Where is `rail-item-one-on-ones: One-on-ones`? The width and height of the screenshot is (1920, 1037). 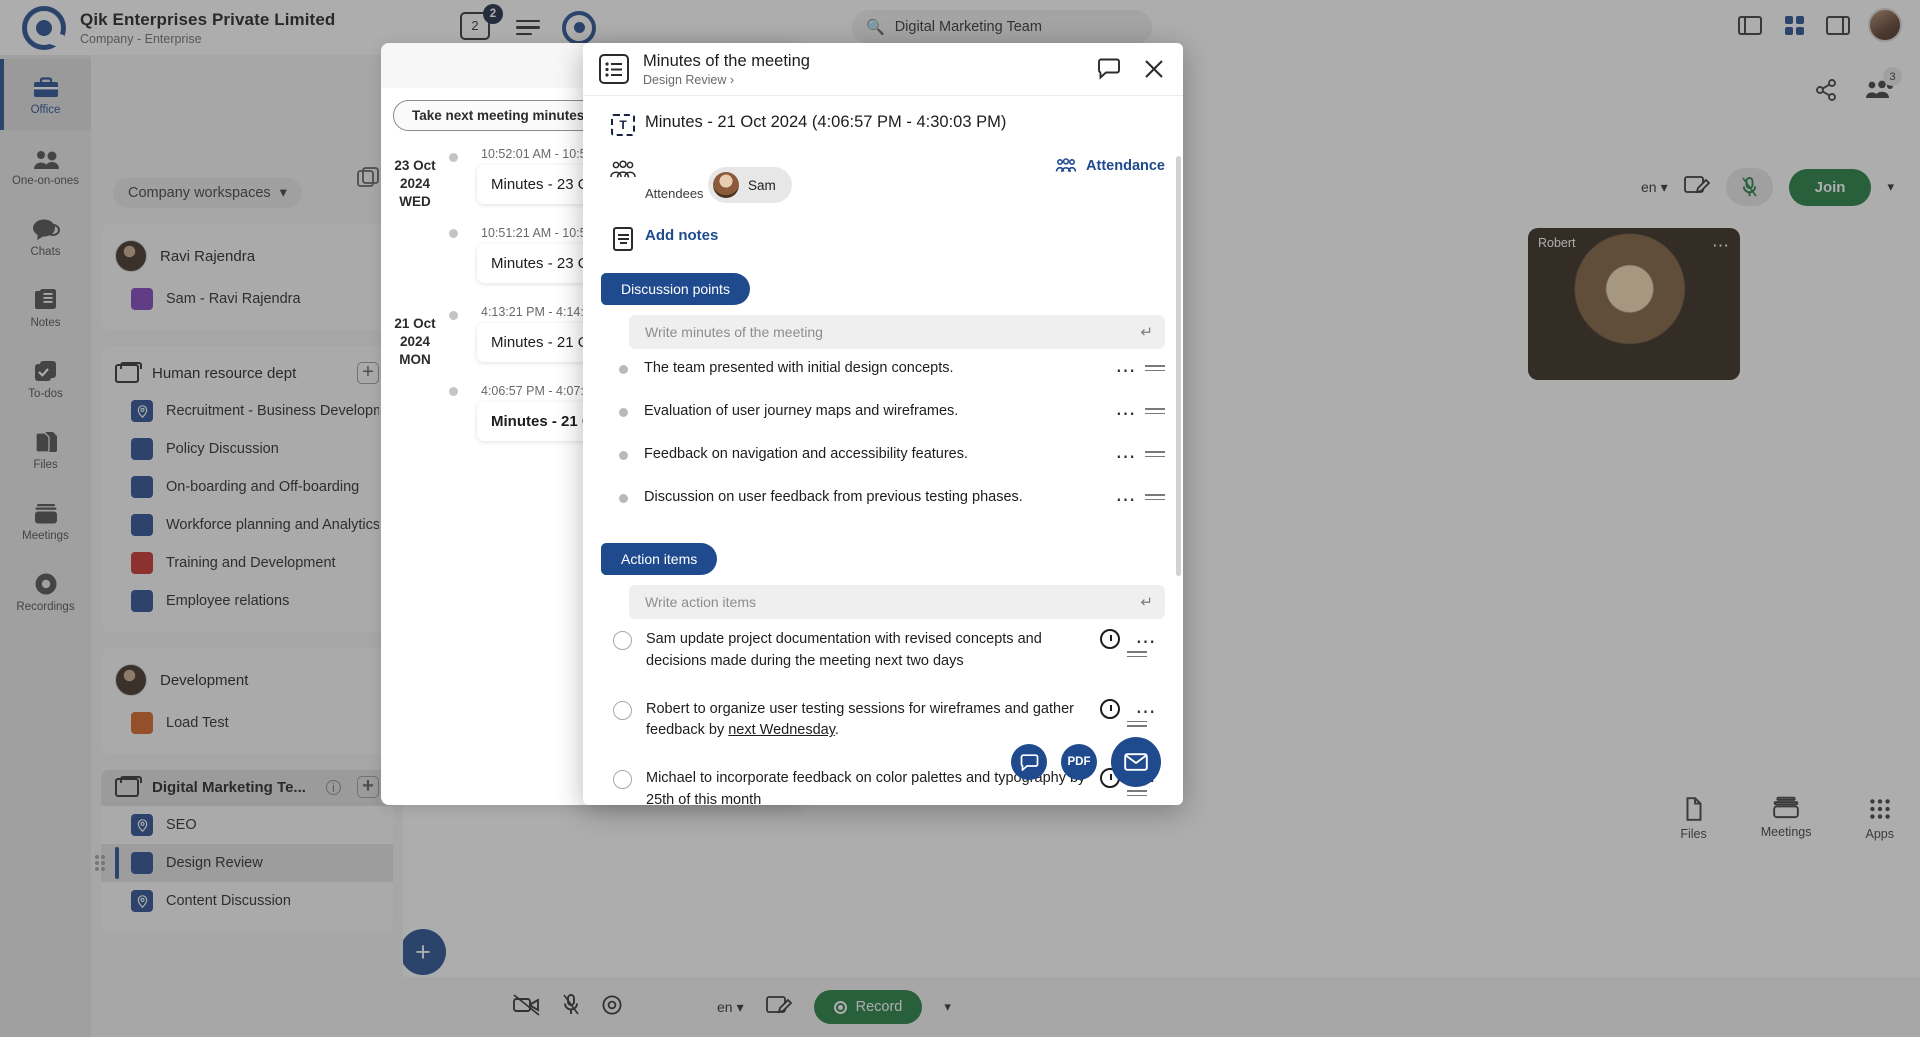
rail-item-one-on-ones: One-on-ones is located at coordinates (45, 165).